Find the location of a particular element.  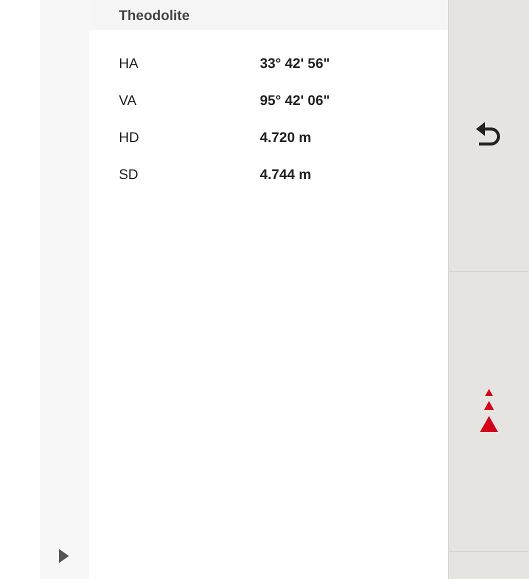

measurement-value: 33° 42' 56" is located at coordinates (295, 62).